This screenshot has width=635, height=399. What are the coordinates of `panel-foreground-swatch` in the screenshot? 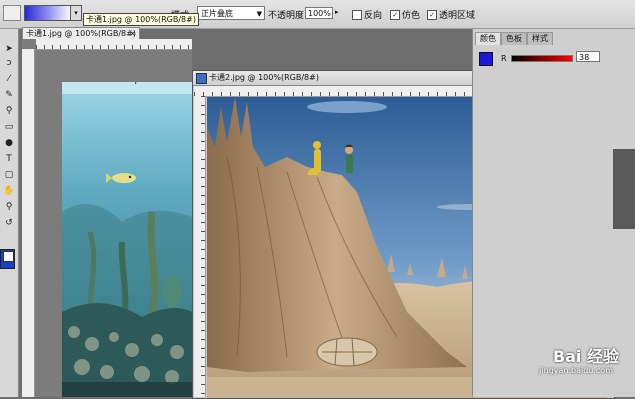 It's located at (486, 59).